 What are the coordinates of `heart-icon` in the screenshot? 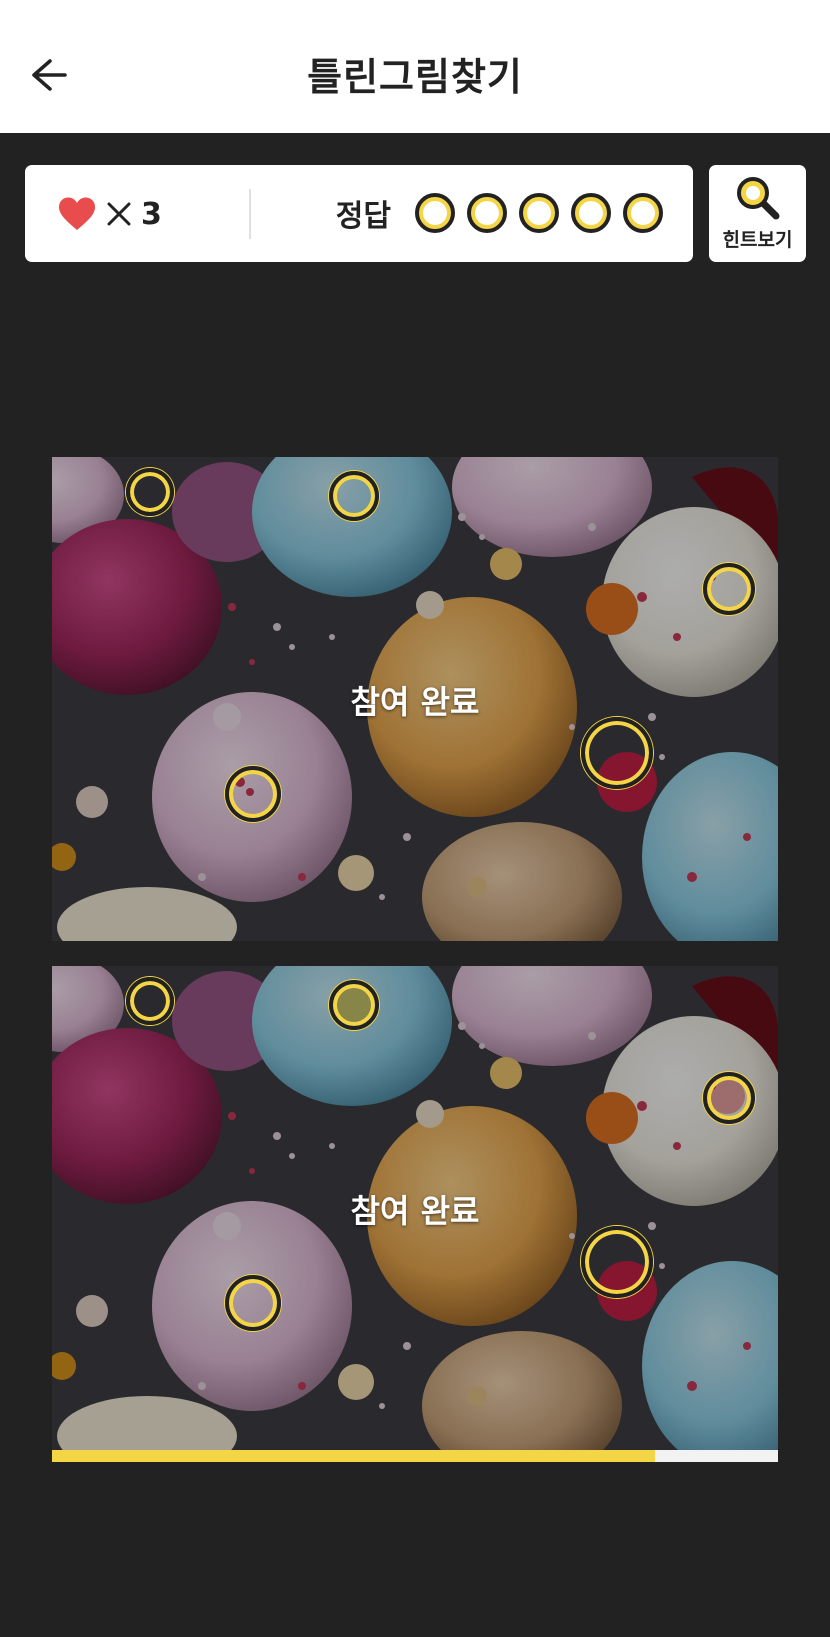 It's located at (77, 213).